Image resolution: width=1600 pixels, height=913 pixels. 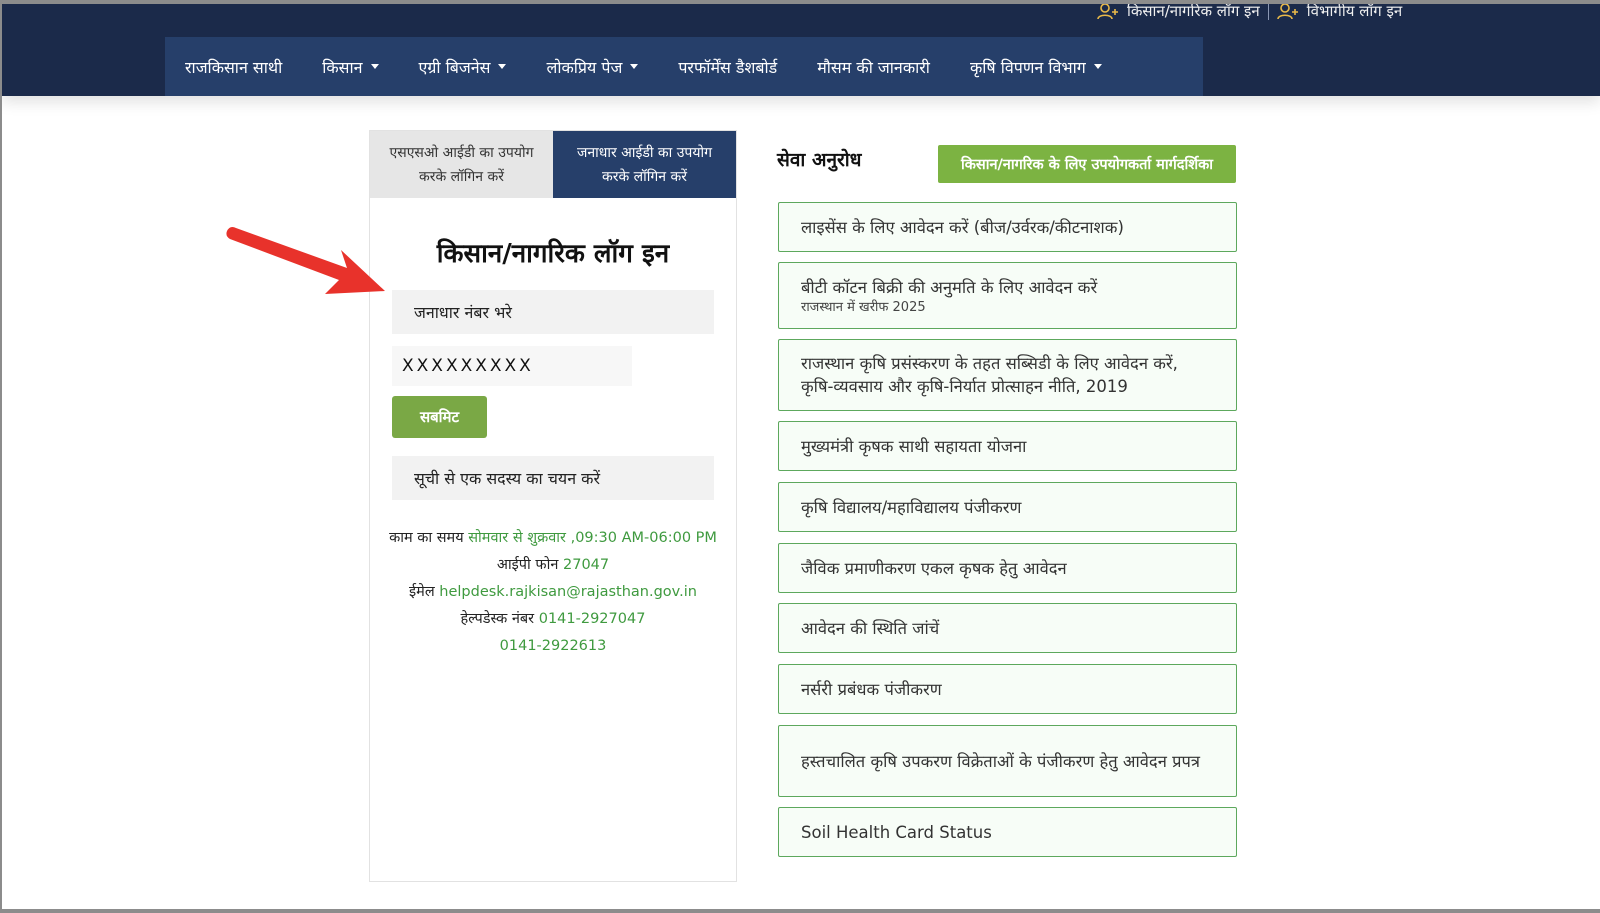 I want to click on nav-label: लोकप्रिय पेज, so click(x=584, y=67).